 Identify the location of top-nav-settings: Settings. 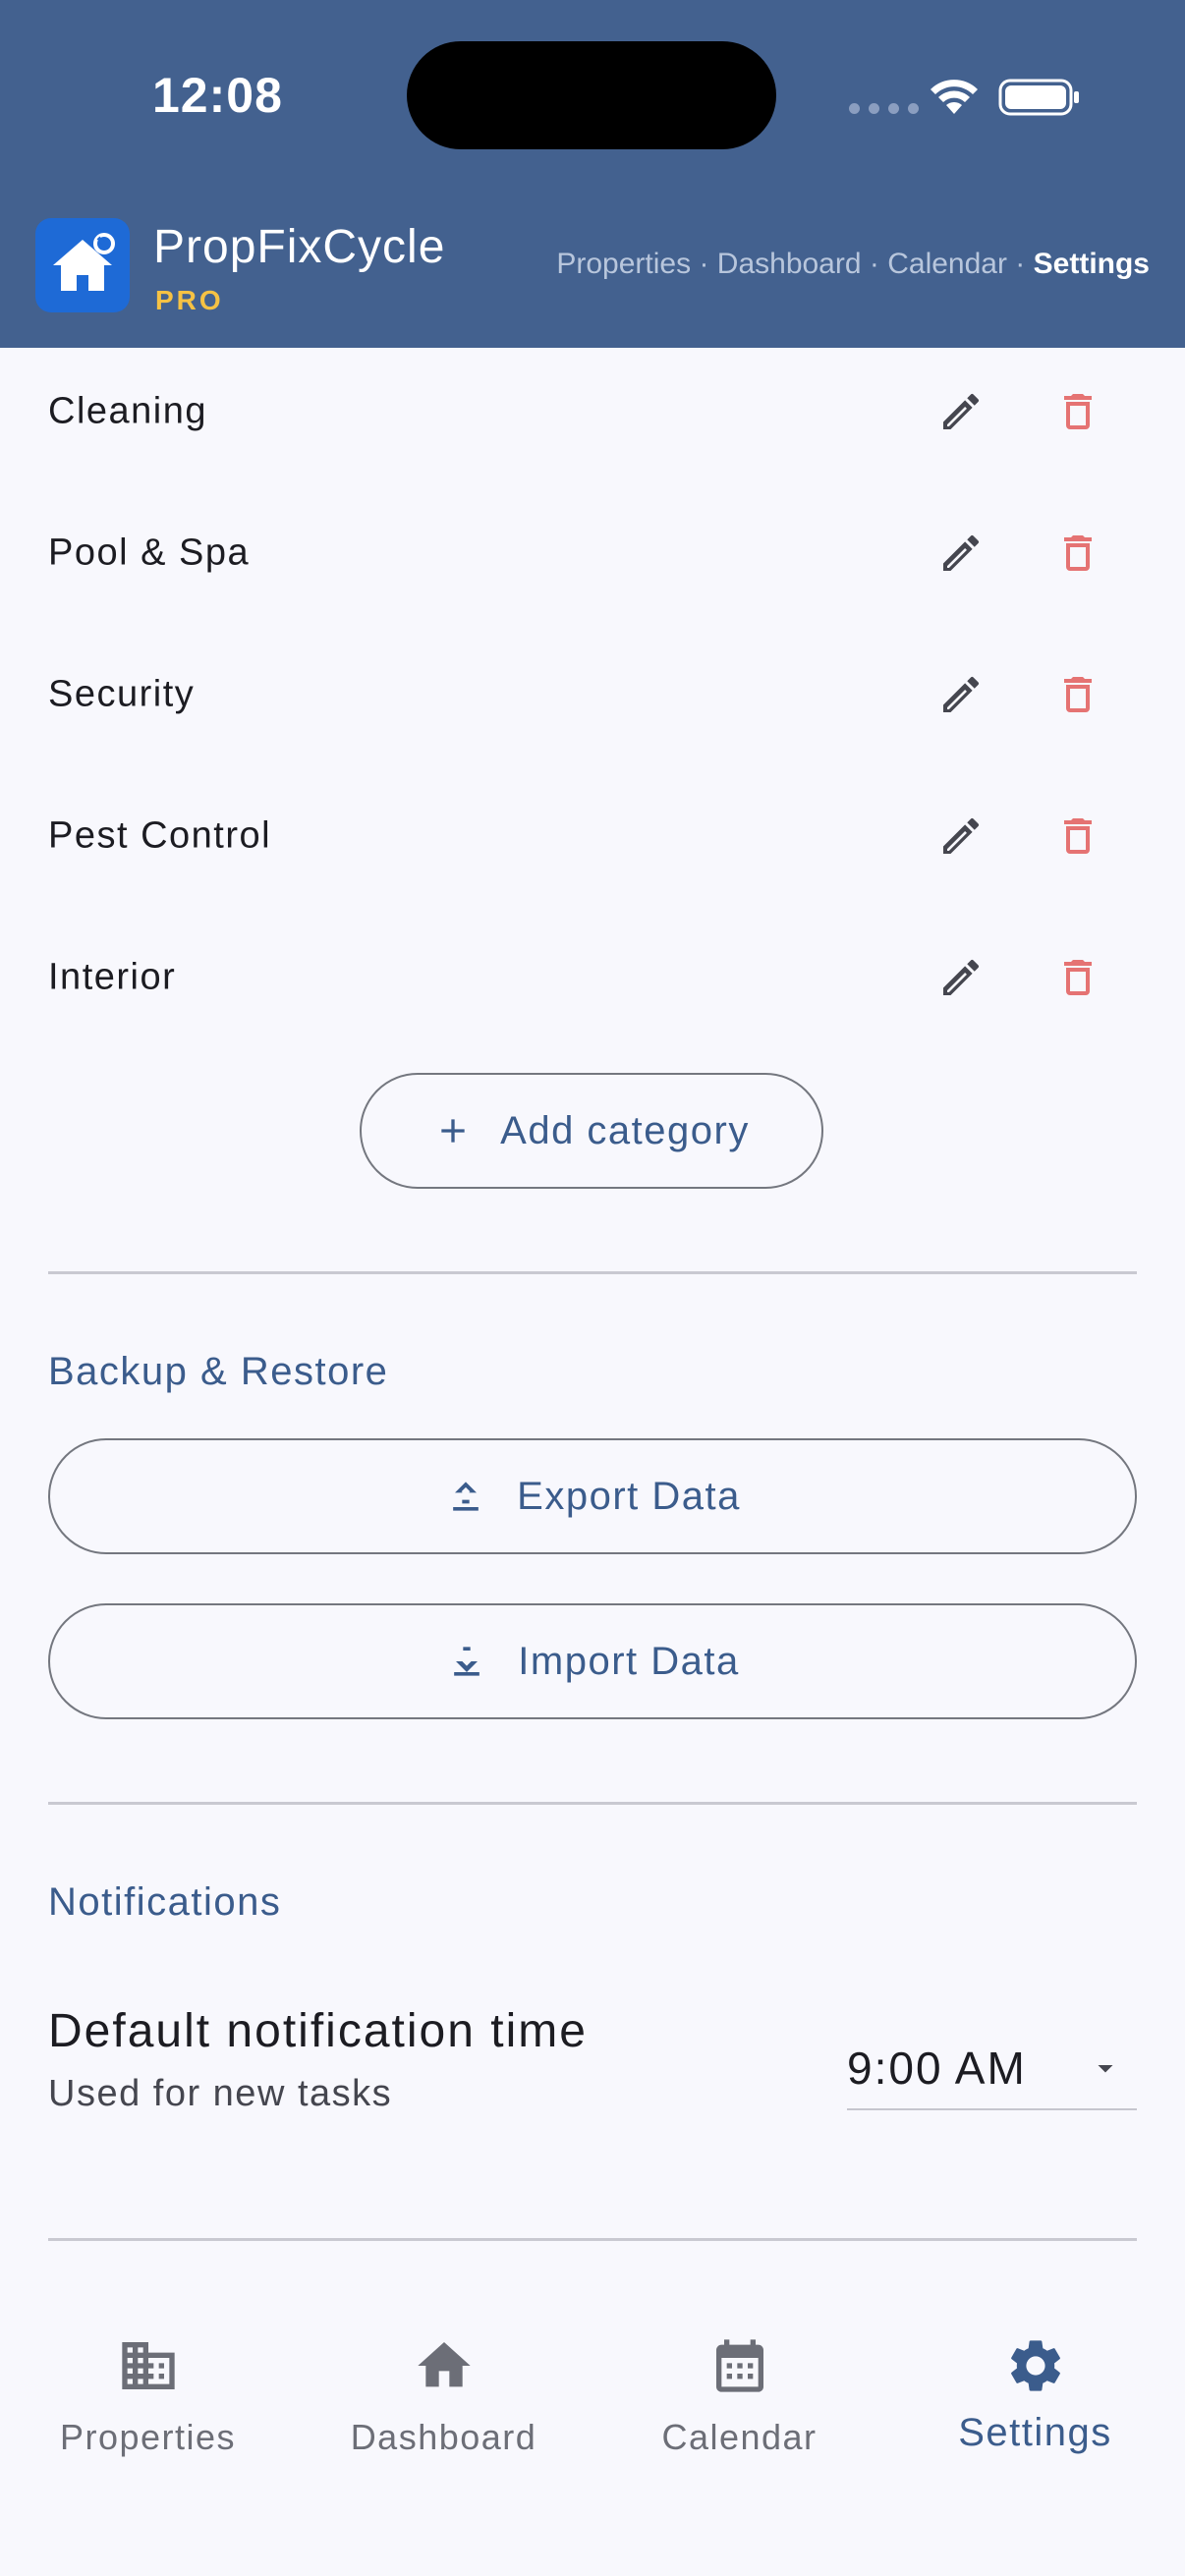
(1092, 264).